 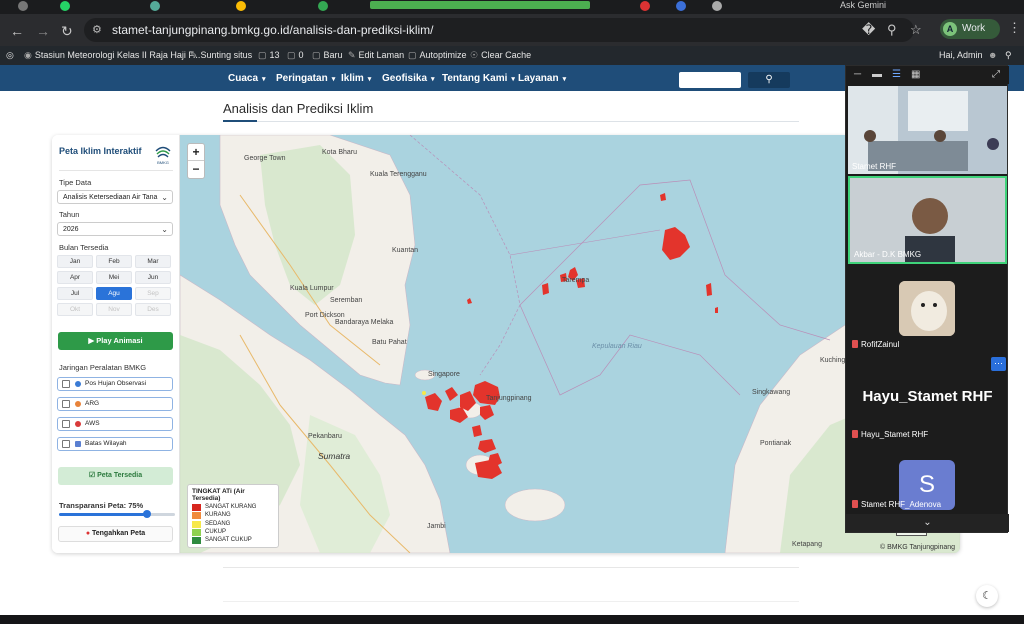 I want to click on collapse-participants-button: ⌄, so click(x=927, y=523).